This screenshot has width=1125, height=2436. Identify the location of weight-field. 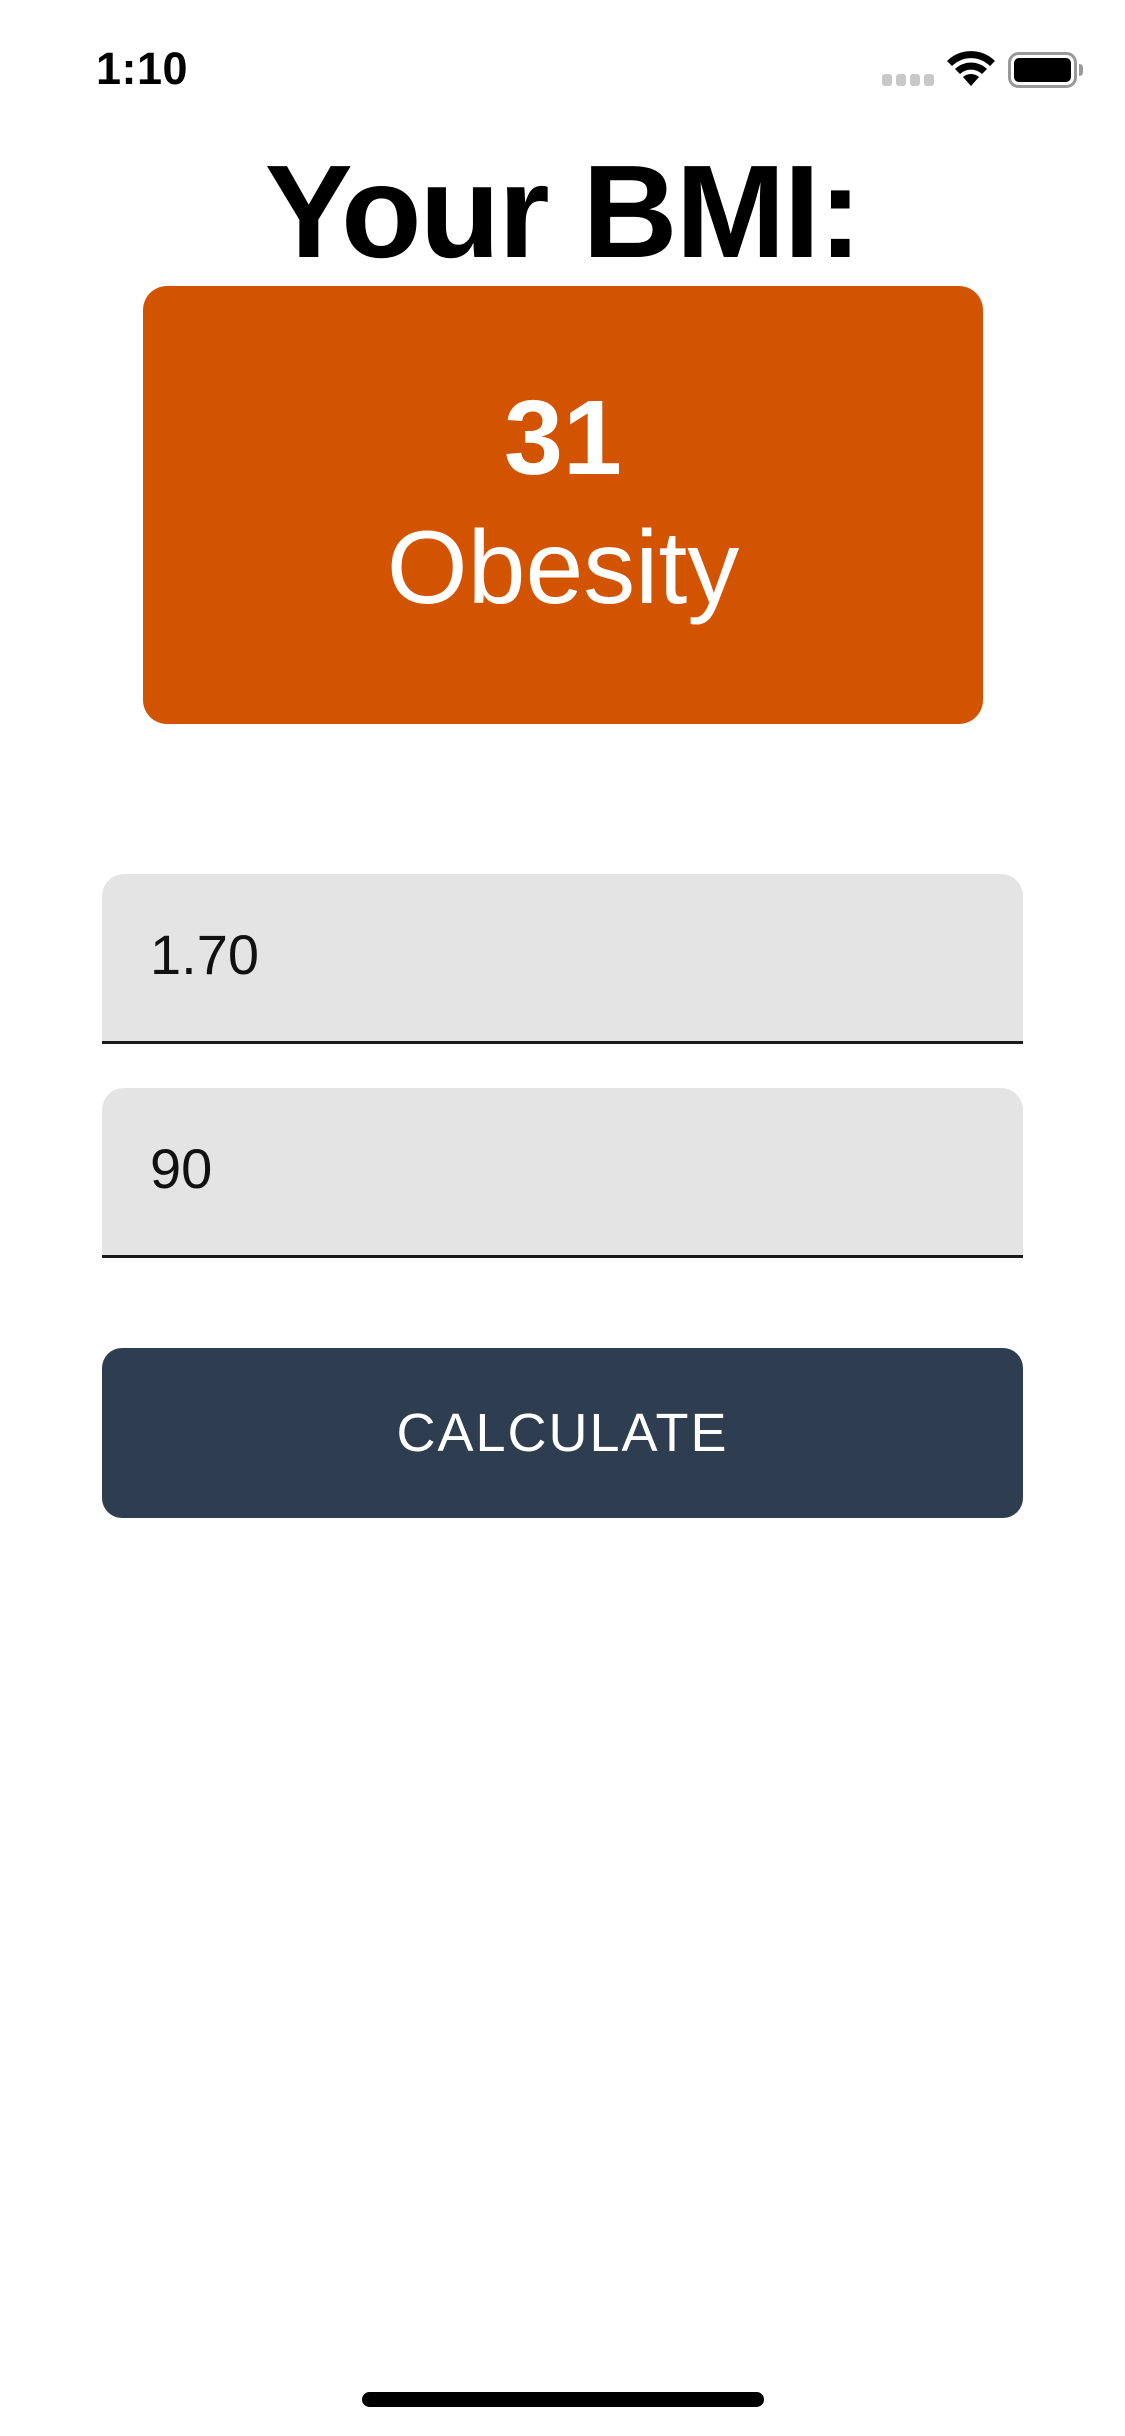
(562, 1173).